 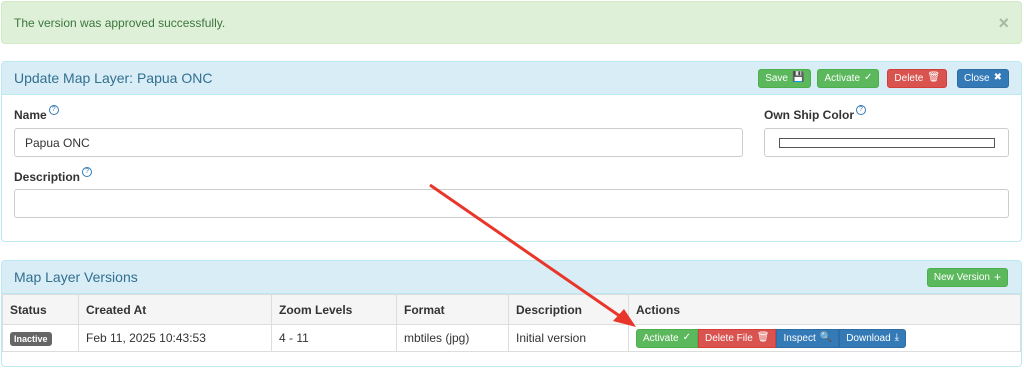 I want to click on inspect-button: Inspect 🔍, so click(x=808, y=338).